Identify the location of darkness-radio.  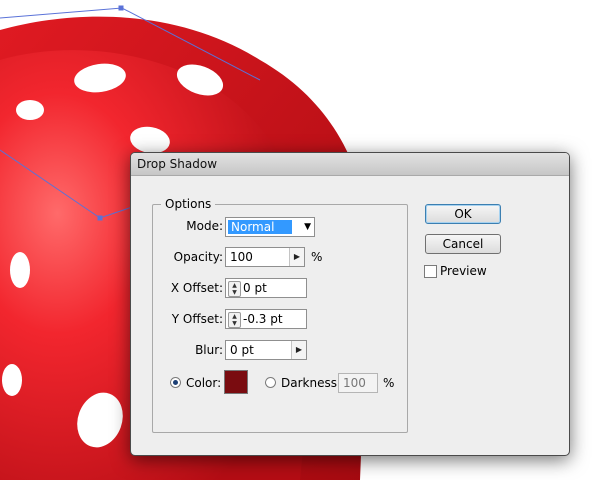
(270, 382).